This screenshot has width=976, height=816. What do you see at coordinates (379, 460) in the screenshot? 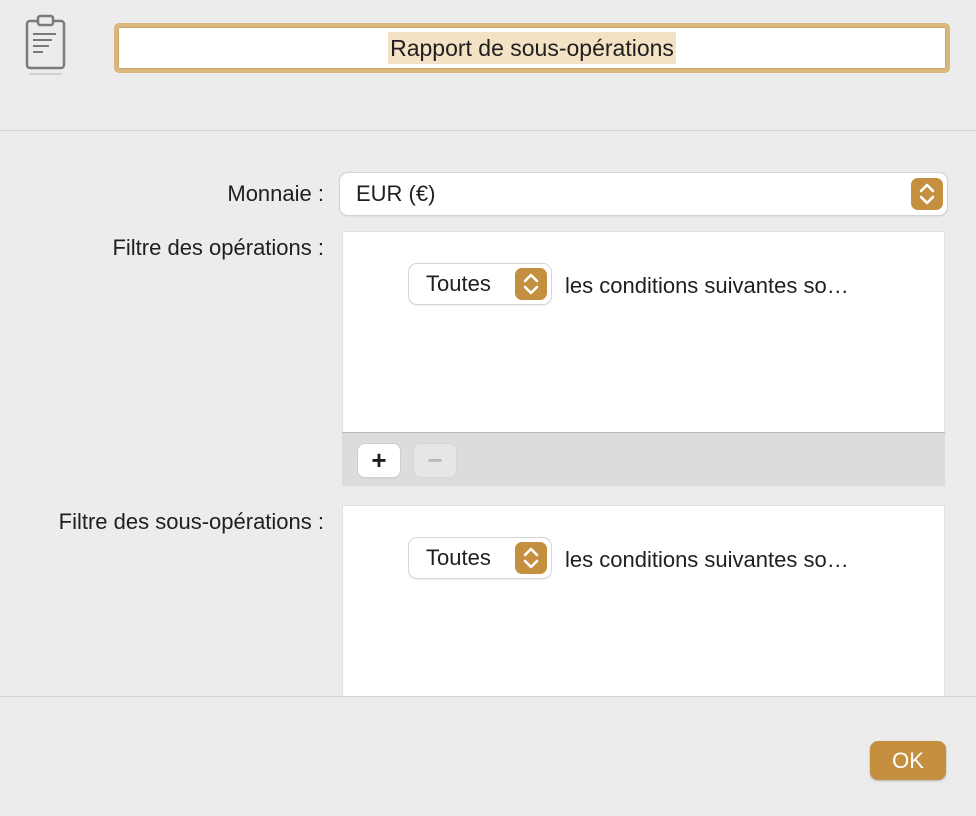
I see `add-condition-button: +` at bounding box center [379, 460].